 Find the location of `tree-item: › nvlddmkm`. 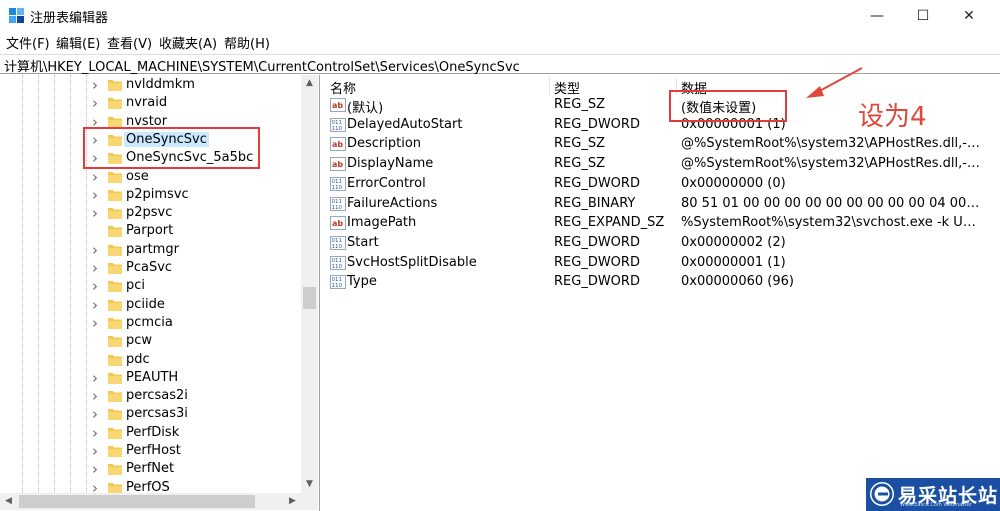

tree-item: › nvlddmkm is located at coordinates (150, 85).